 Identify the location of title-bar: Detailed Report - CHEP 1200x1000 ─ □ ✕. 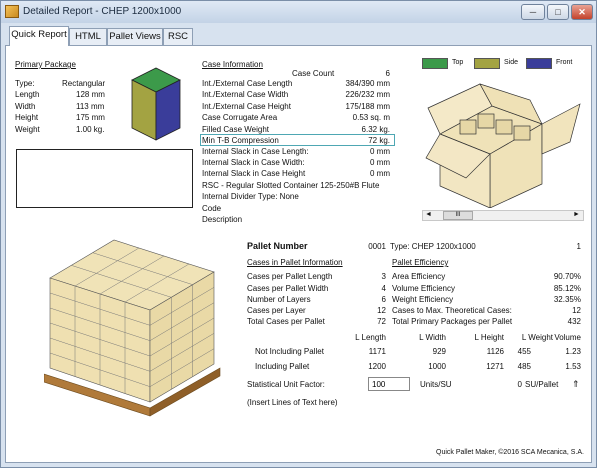
(298, 12).